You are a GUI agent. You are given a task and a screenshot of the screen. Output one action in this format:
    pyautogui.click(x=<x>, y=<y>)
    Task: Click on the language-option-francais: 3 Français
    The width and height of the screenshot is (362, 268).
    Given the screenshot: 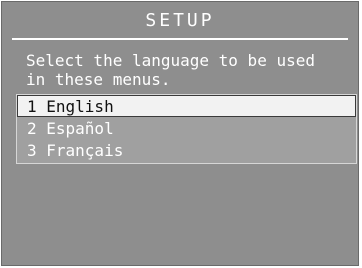 What is the action you would take?
    pyautogui.click(x=186, y=151)
    